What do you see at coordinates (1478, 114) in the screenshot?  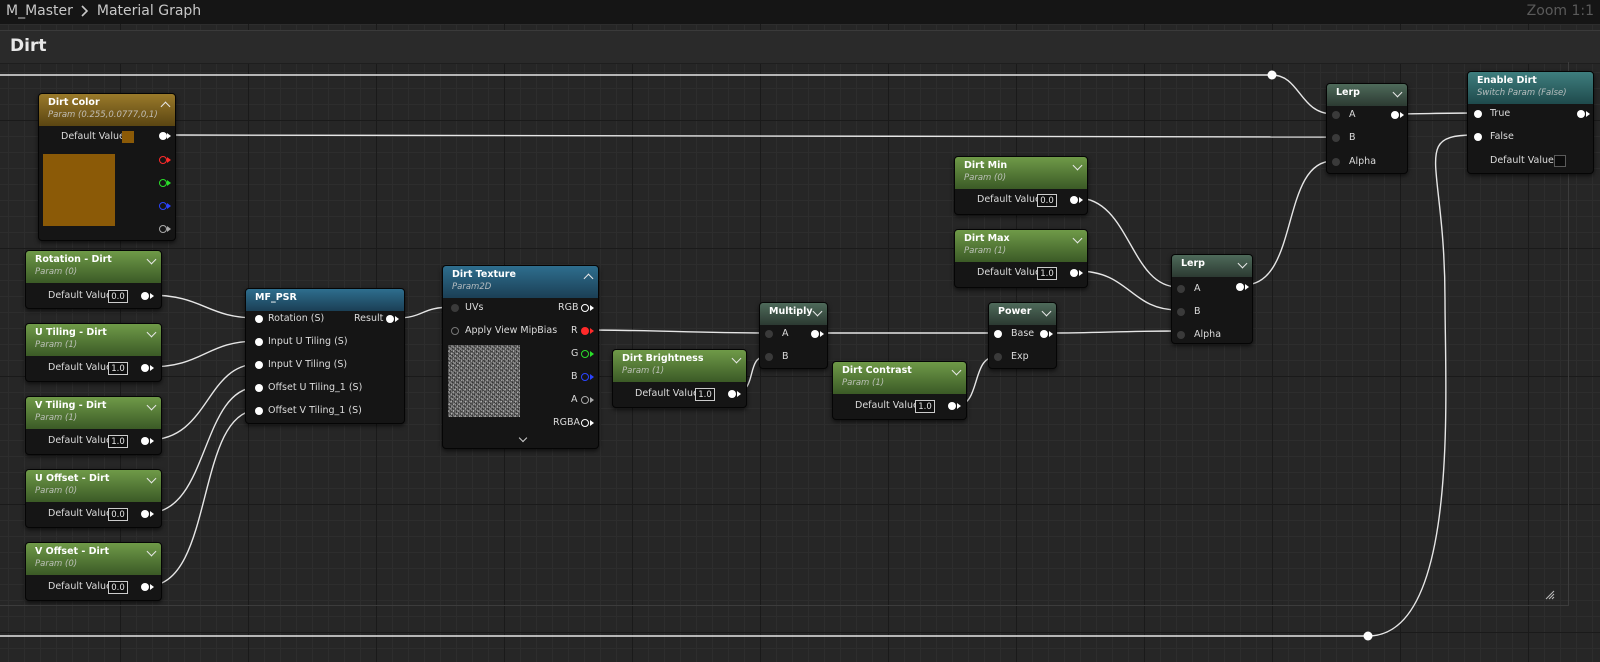 I see `input-pin-true` at bounding box center [1478, 114].